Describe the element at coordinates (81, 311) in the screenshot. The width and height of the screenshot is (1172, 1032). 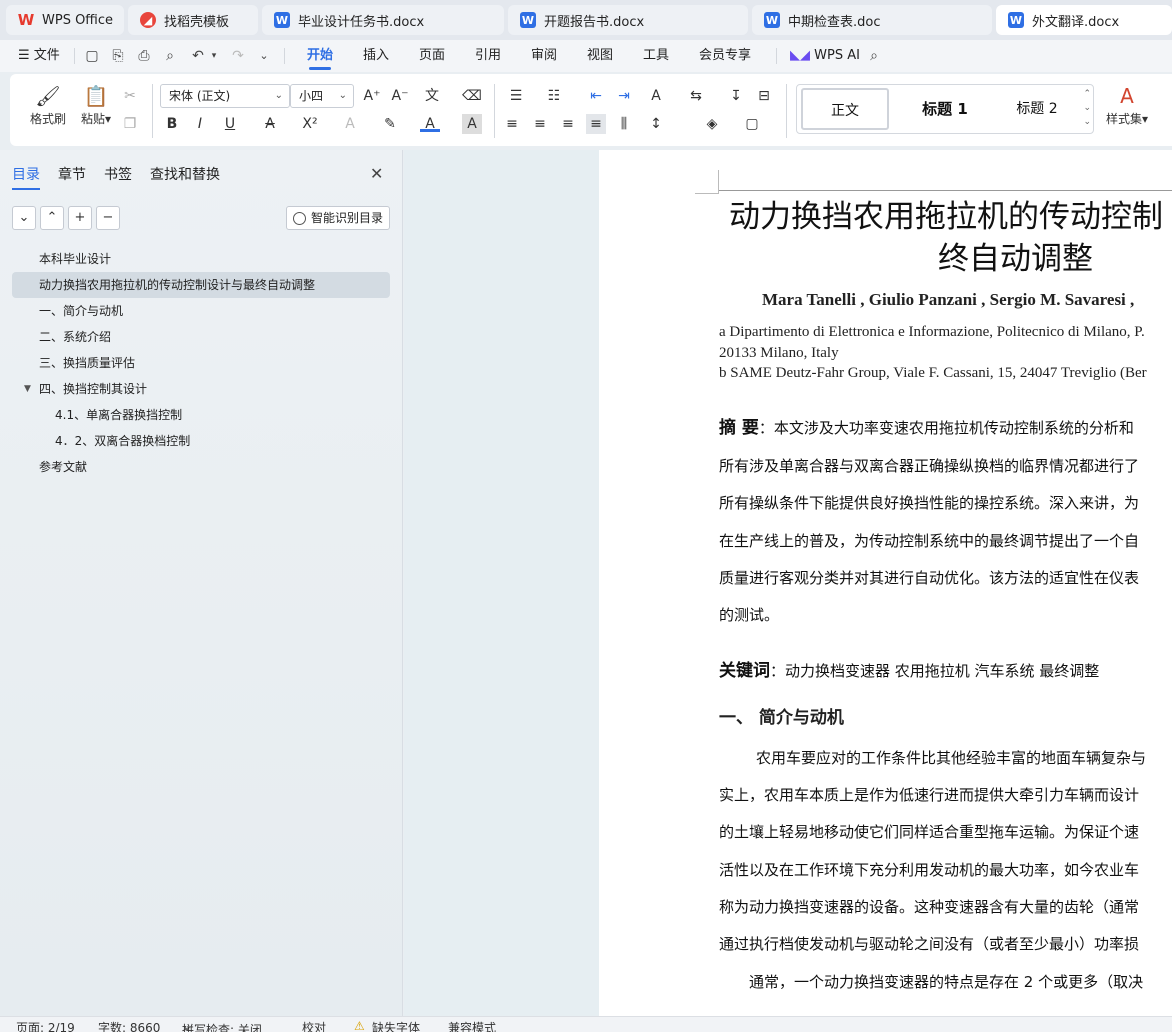
I see `toc-item-label: 一、简介与动机` at that location.